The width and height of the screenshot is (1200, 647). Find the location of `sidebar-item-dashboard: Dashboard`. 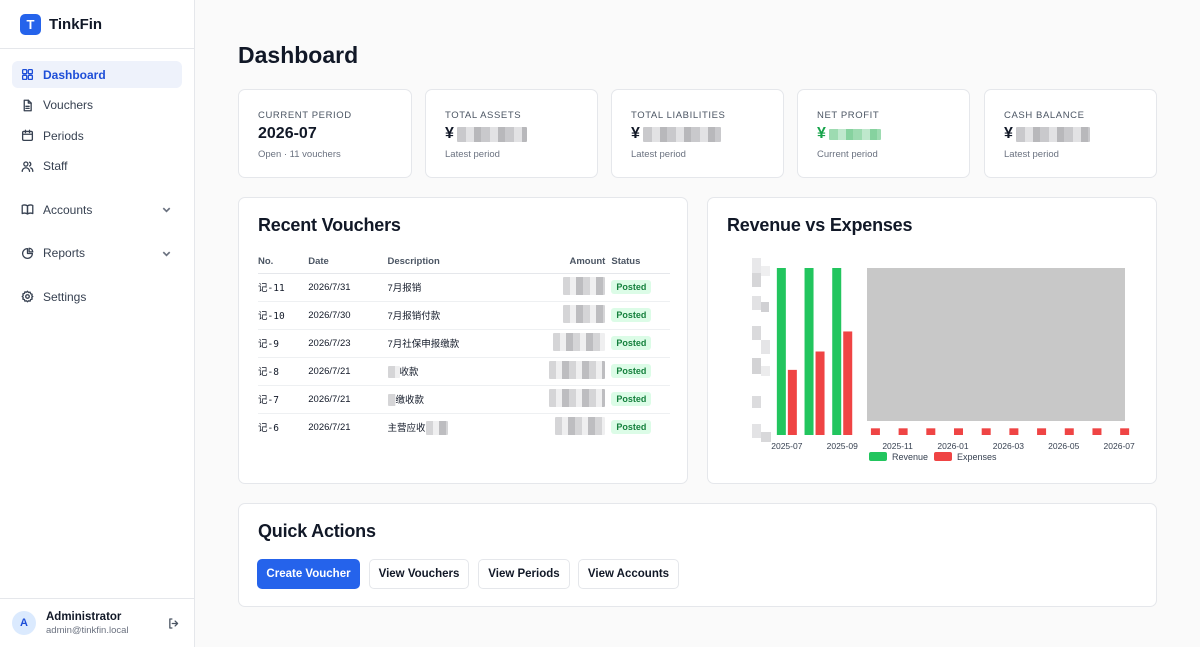

sidebar-item-dashboard: Dashboard is located at coordinates (97, 74).